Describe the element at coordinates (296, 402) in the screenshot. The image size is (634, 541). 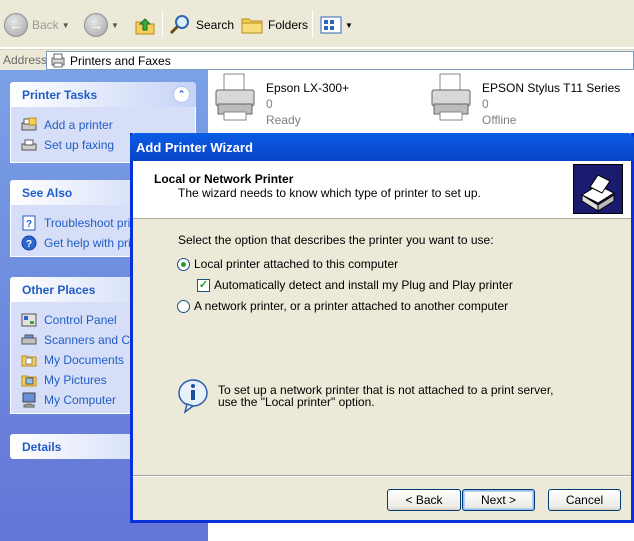
I see `info-line-2: use the "Local printer" option.` at that location.